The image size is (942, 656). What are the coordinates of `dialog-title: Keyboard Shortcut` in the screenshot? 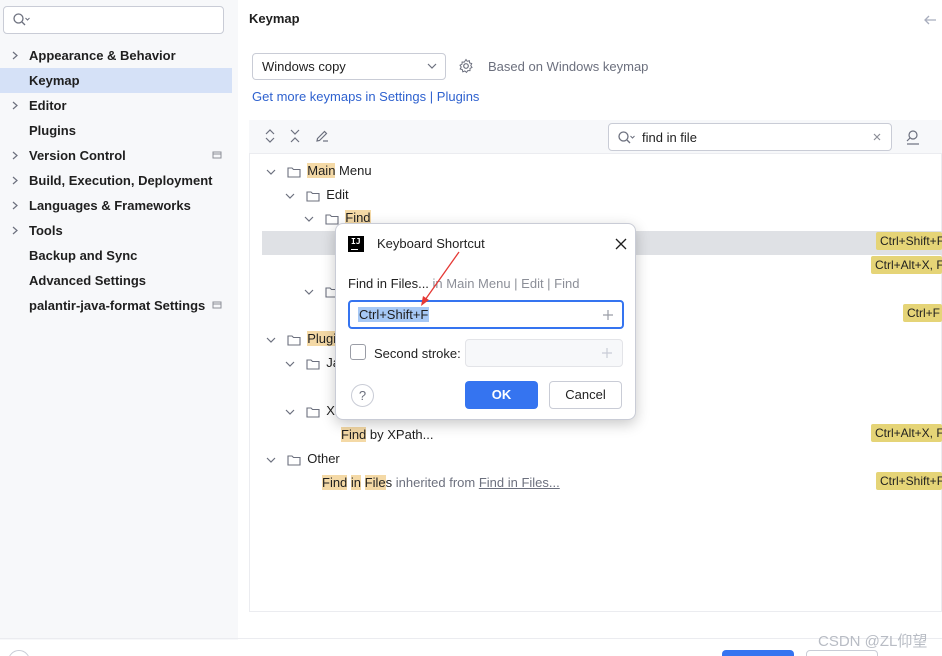 It's located at (431, 243).